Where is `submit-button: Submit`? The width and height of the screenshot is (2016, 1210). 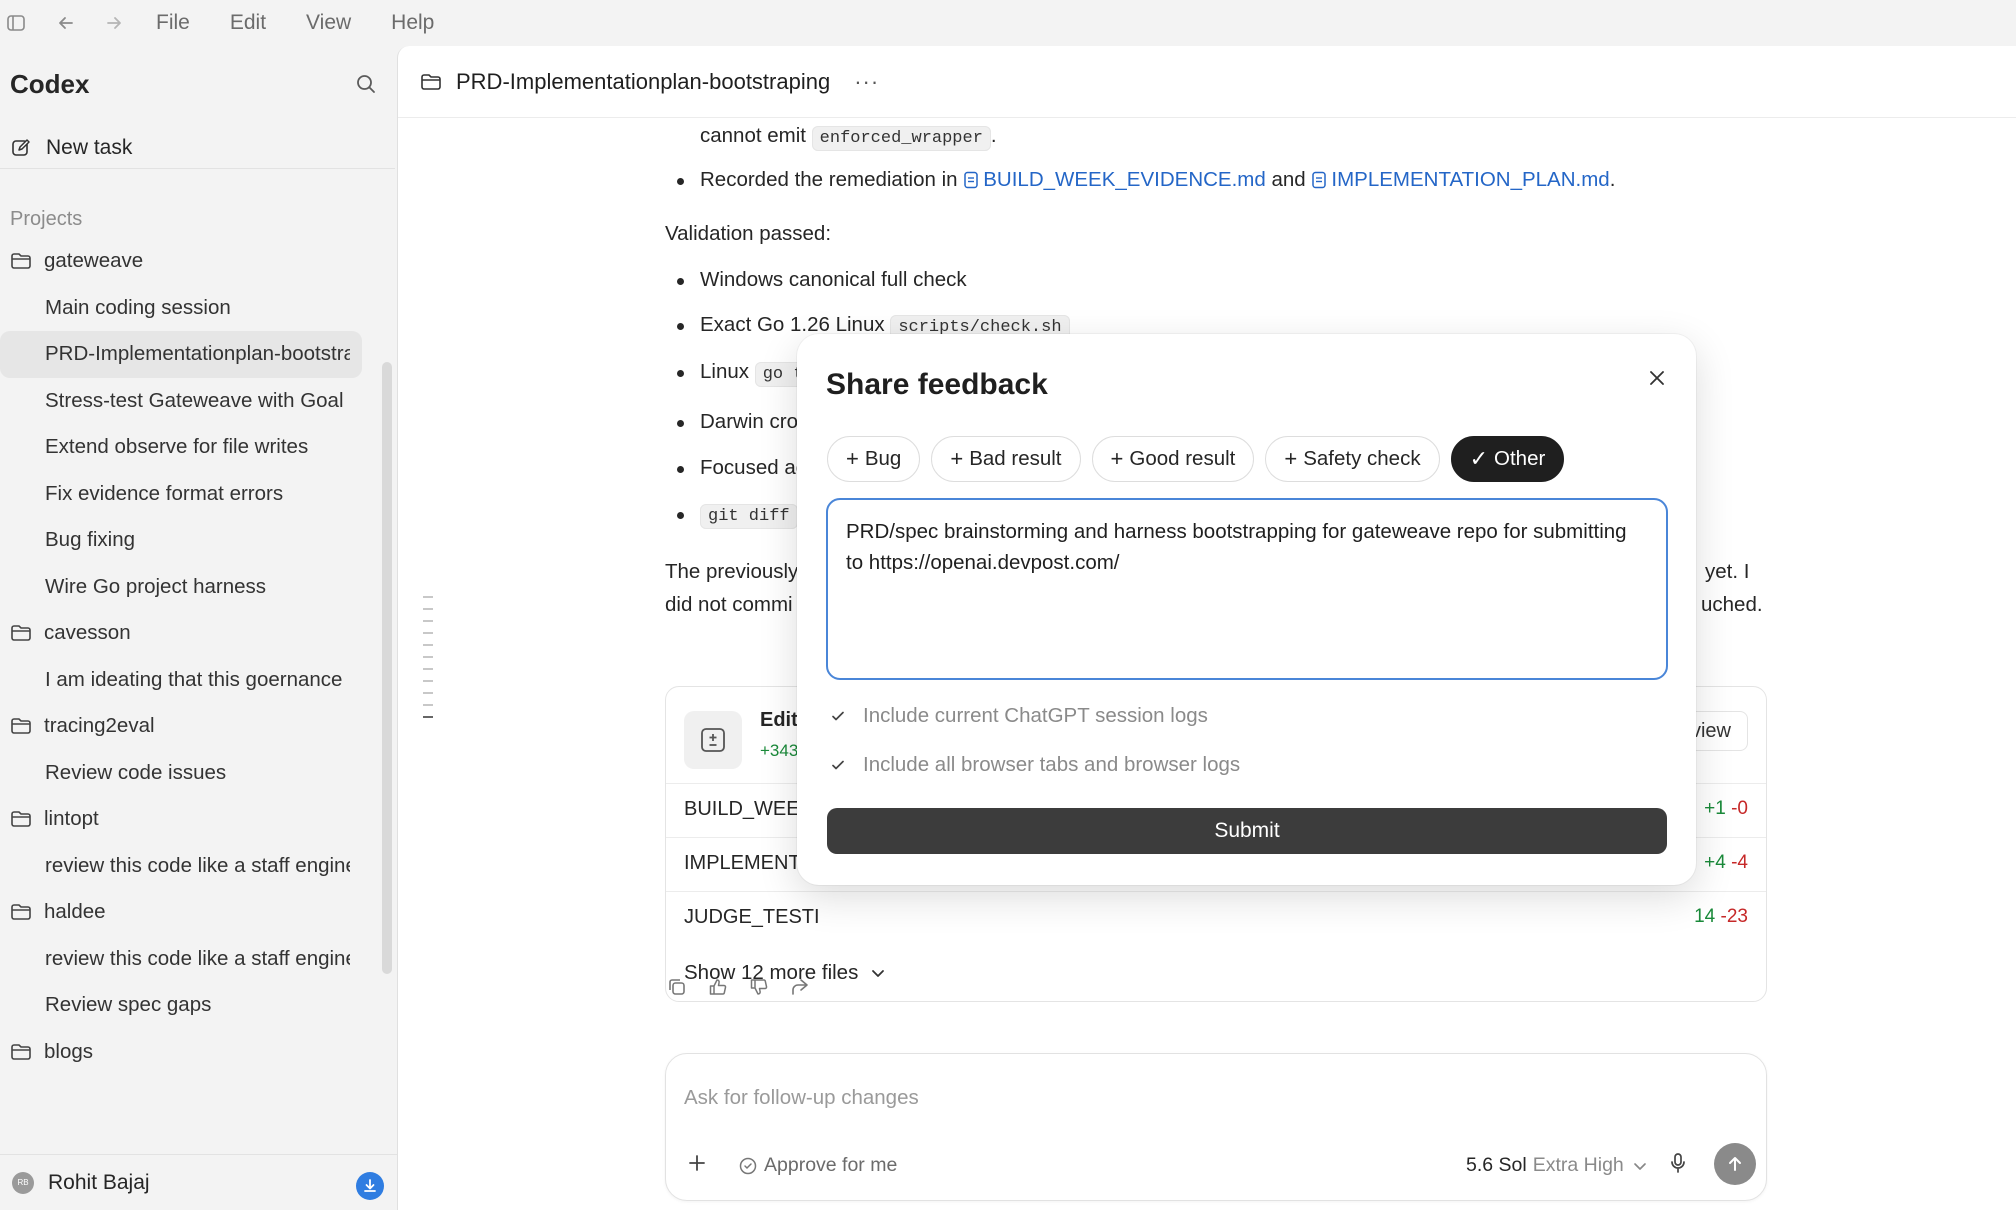 submit-button: Submit is located at coordinates (1247, 831).